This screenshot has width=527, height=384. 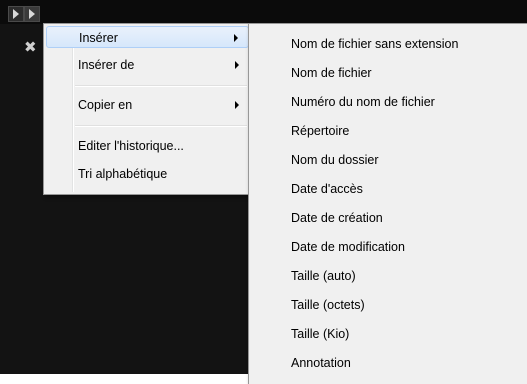 What do you see at coordinates (320, 131) in the screenshot?
I see `submenu-item-repertoire: Répertoire` at bounding box center [320, 131].